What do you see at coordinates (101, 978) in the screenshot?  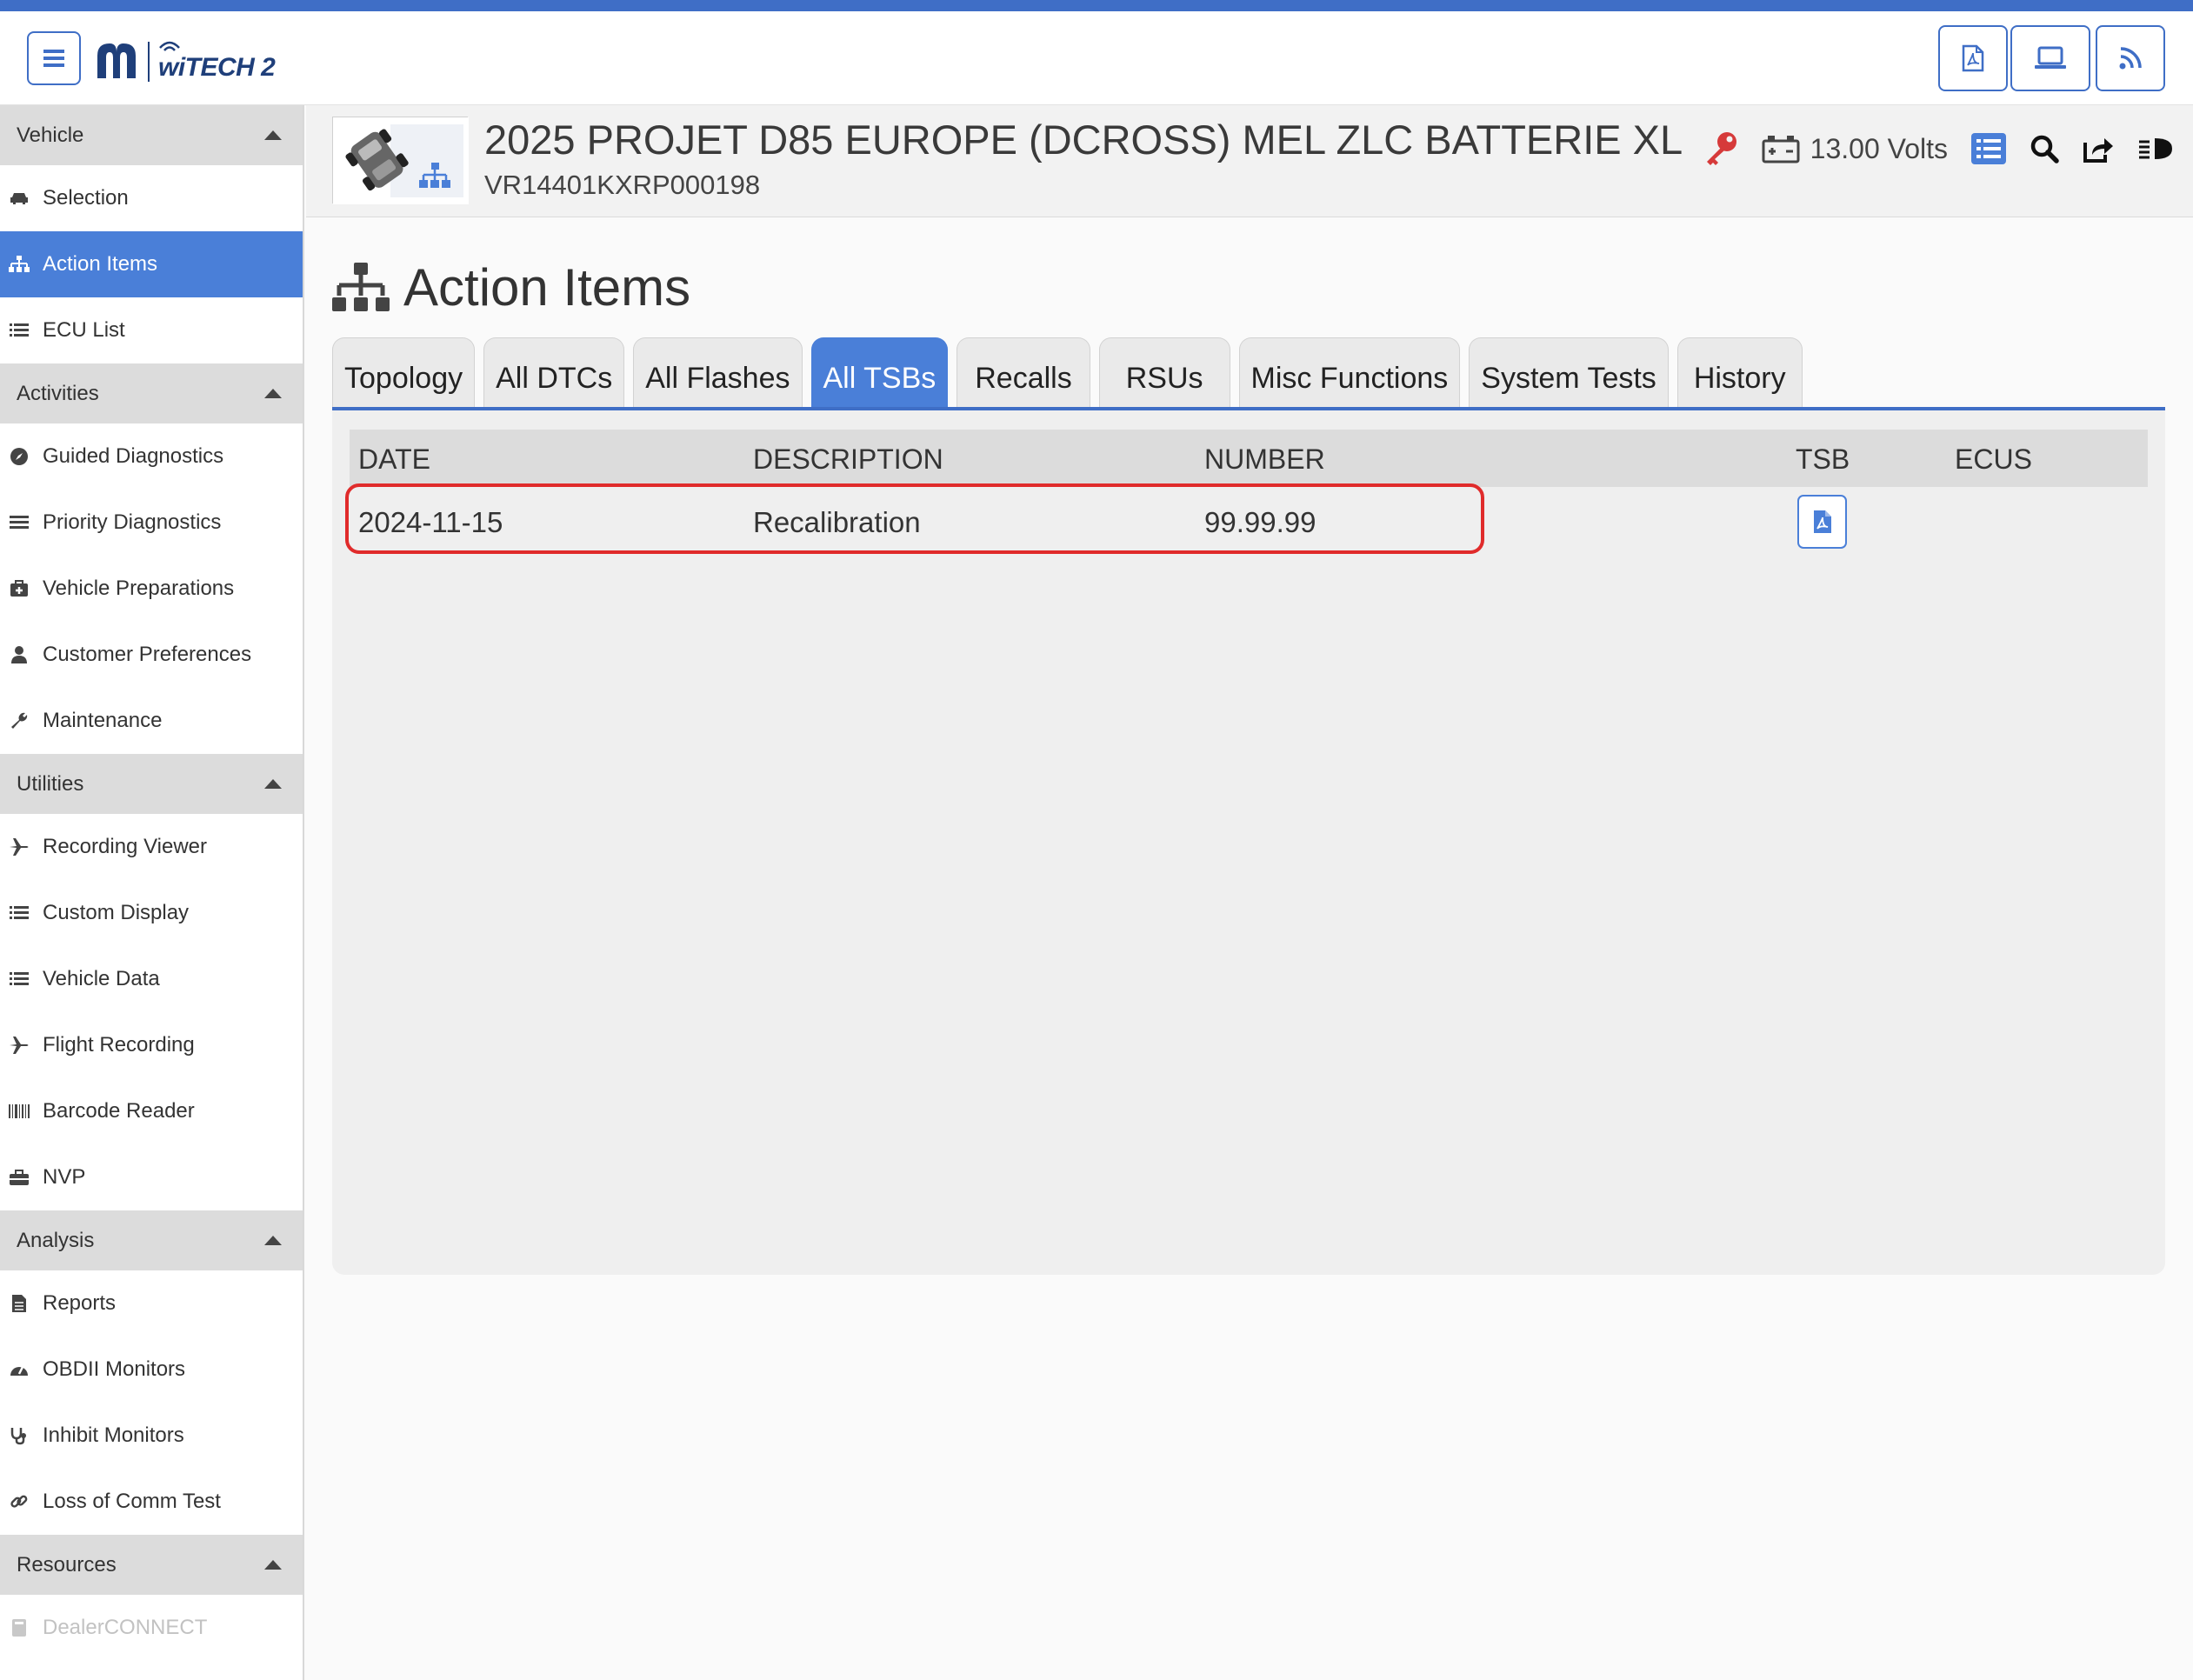 I see `sidebar-item-label: Vehicle Data` at bounding box center [101, 978].